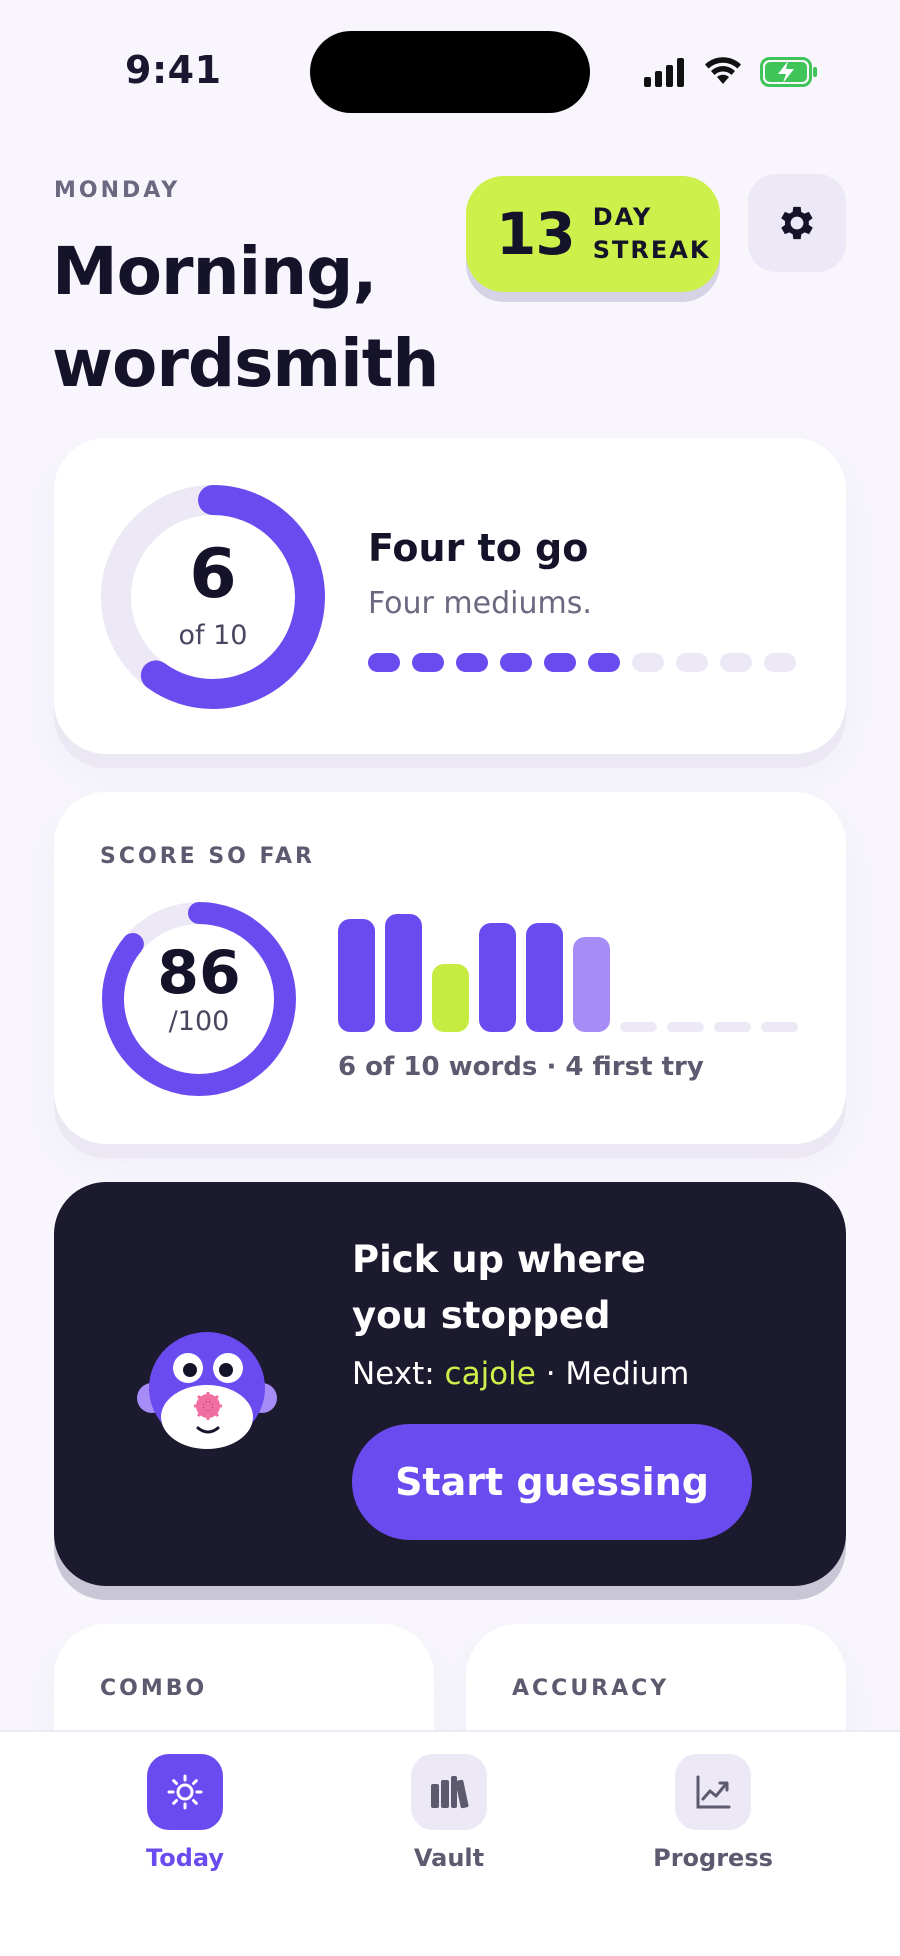  I want to click on cellular-signal-icon, so click(664, 72).